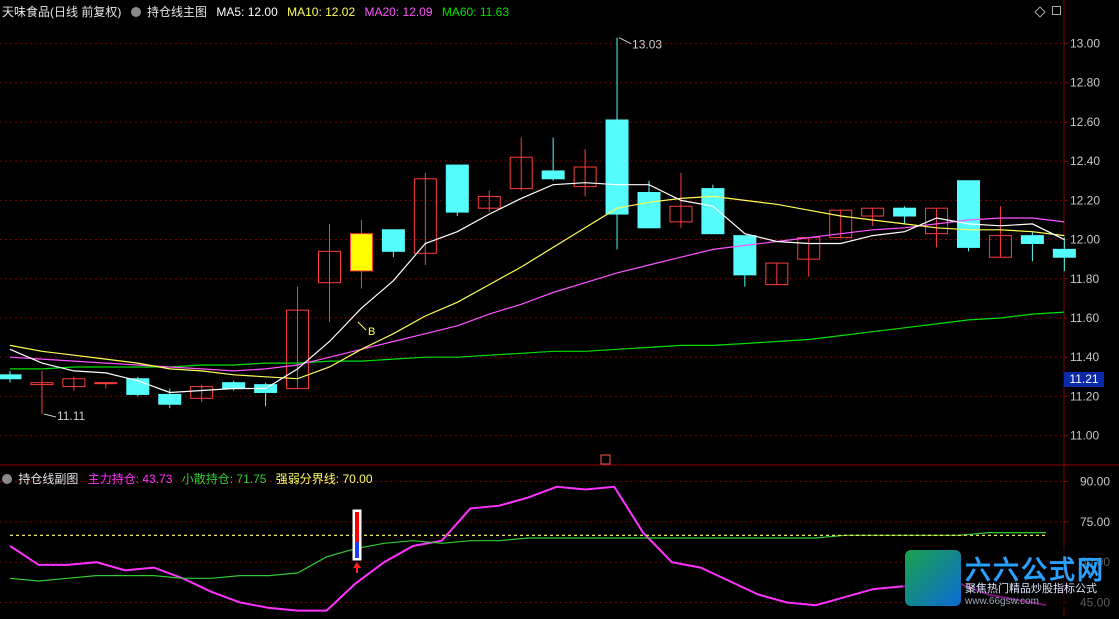 The height and width of the screenshot is (619, 1119). What do you see at coordinates (1009, 578) in the screenshot?
I see `watermark-logo: 六六公式网 聚焦热门精品炒股指标公式 www.66gsw.com` at bounding box center [1009, 578].